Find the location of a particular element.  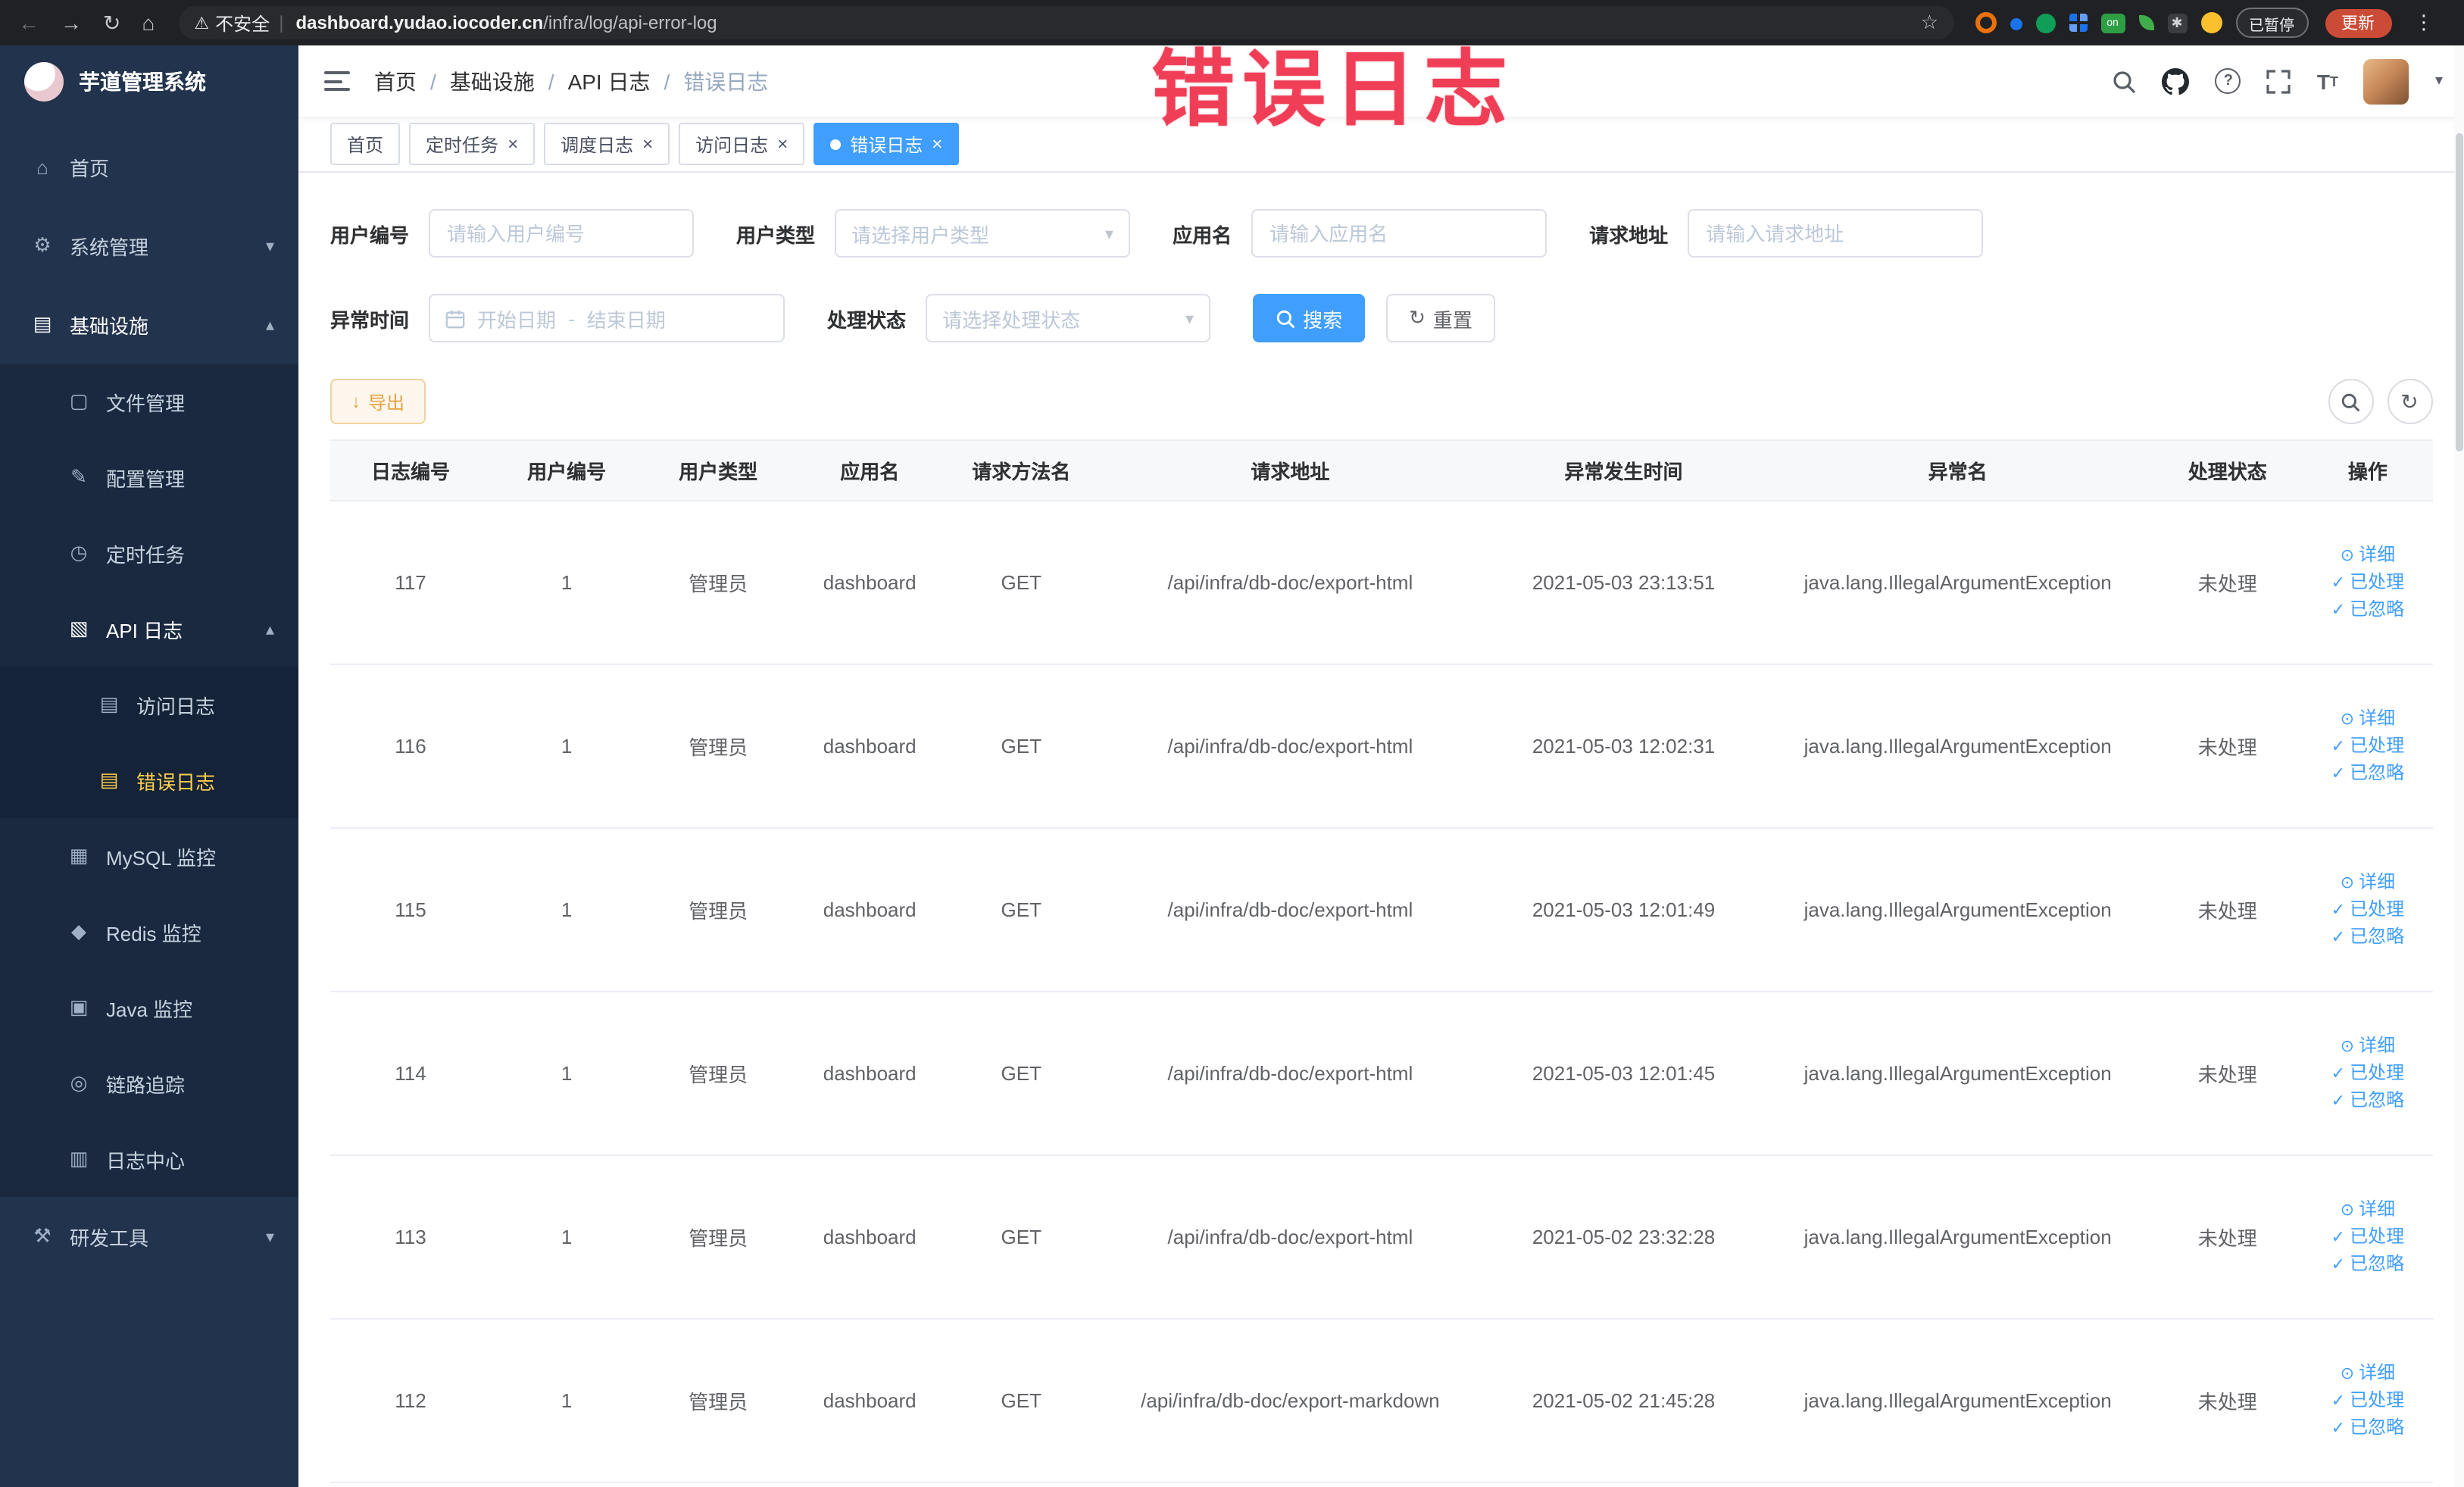

sidebar-item-redis-monitor: ◆ Redis 监控 is located at coordinates (149, 932).